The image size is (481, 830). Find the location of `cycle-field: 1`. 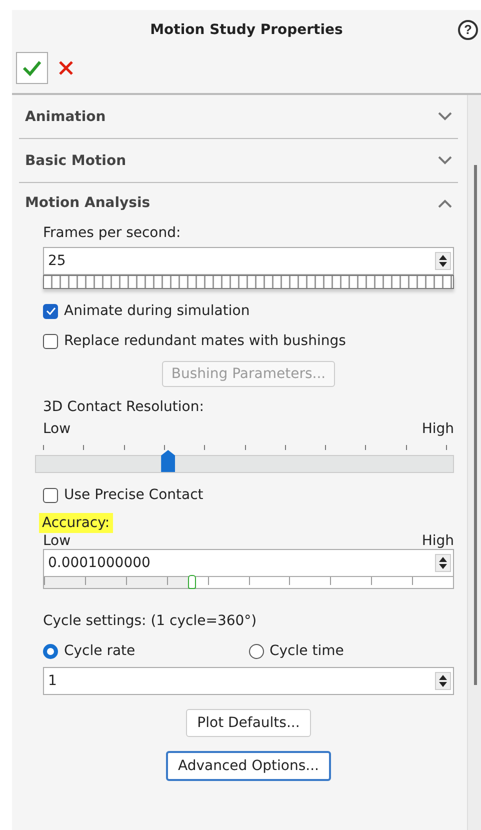

cycle-field: 1 is located at coordinates (248, 681).